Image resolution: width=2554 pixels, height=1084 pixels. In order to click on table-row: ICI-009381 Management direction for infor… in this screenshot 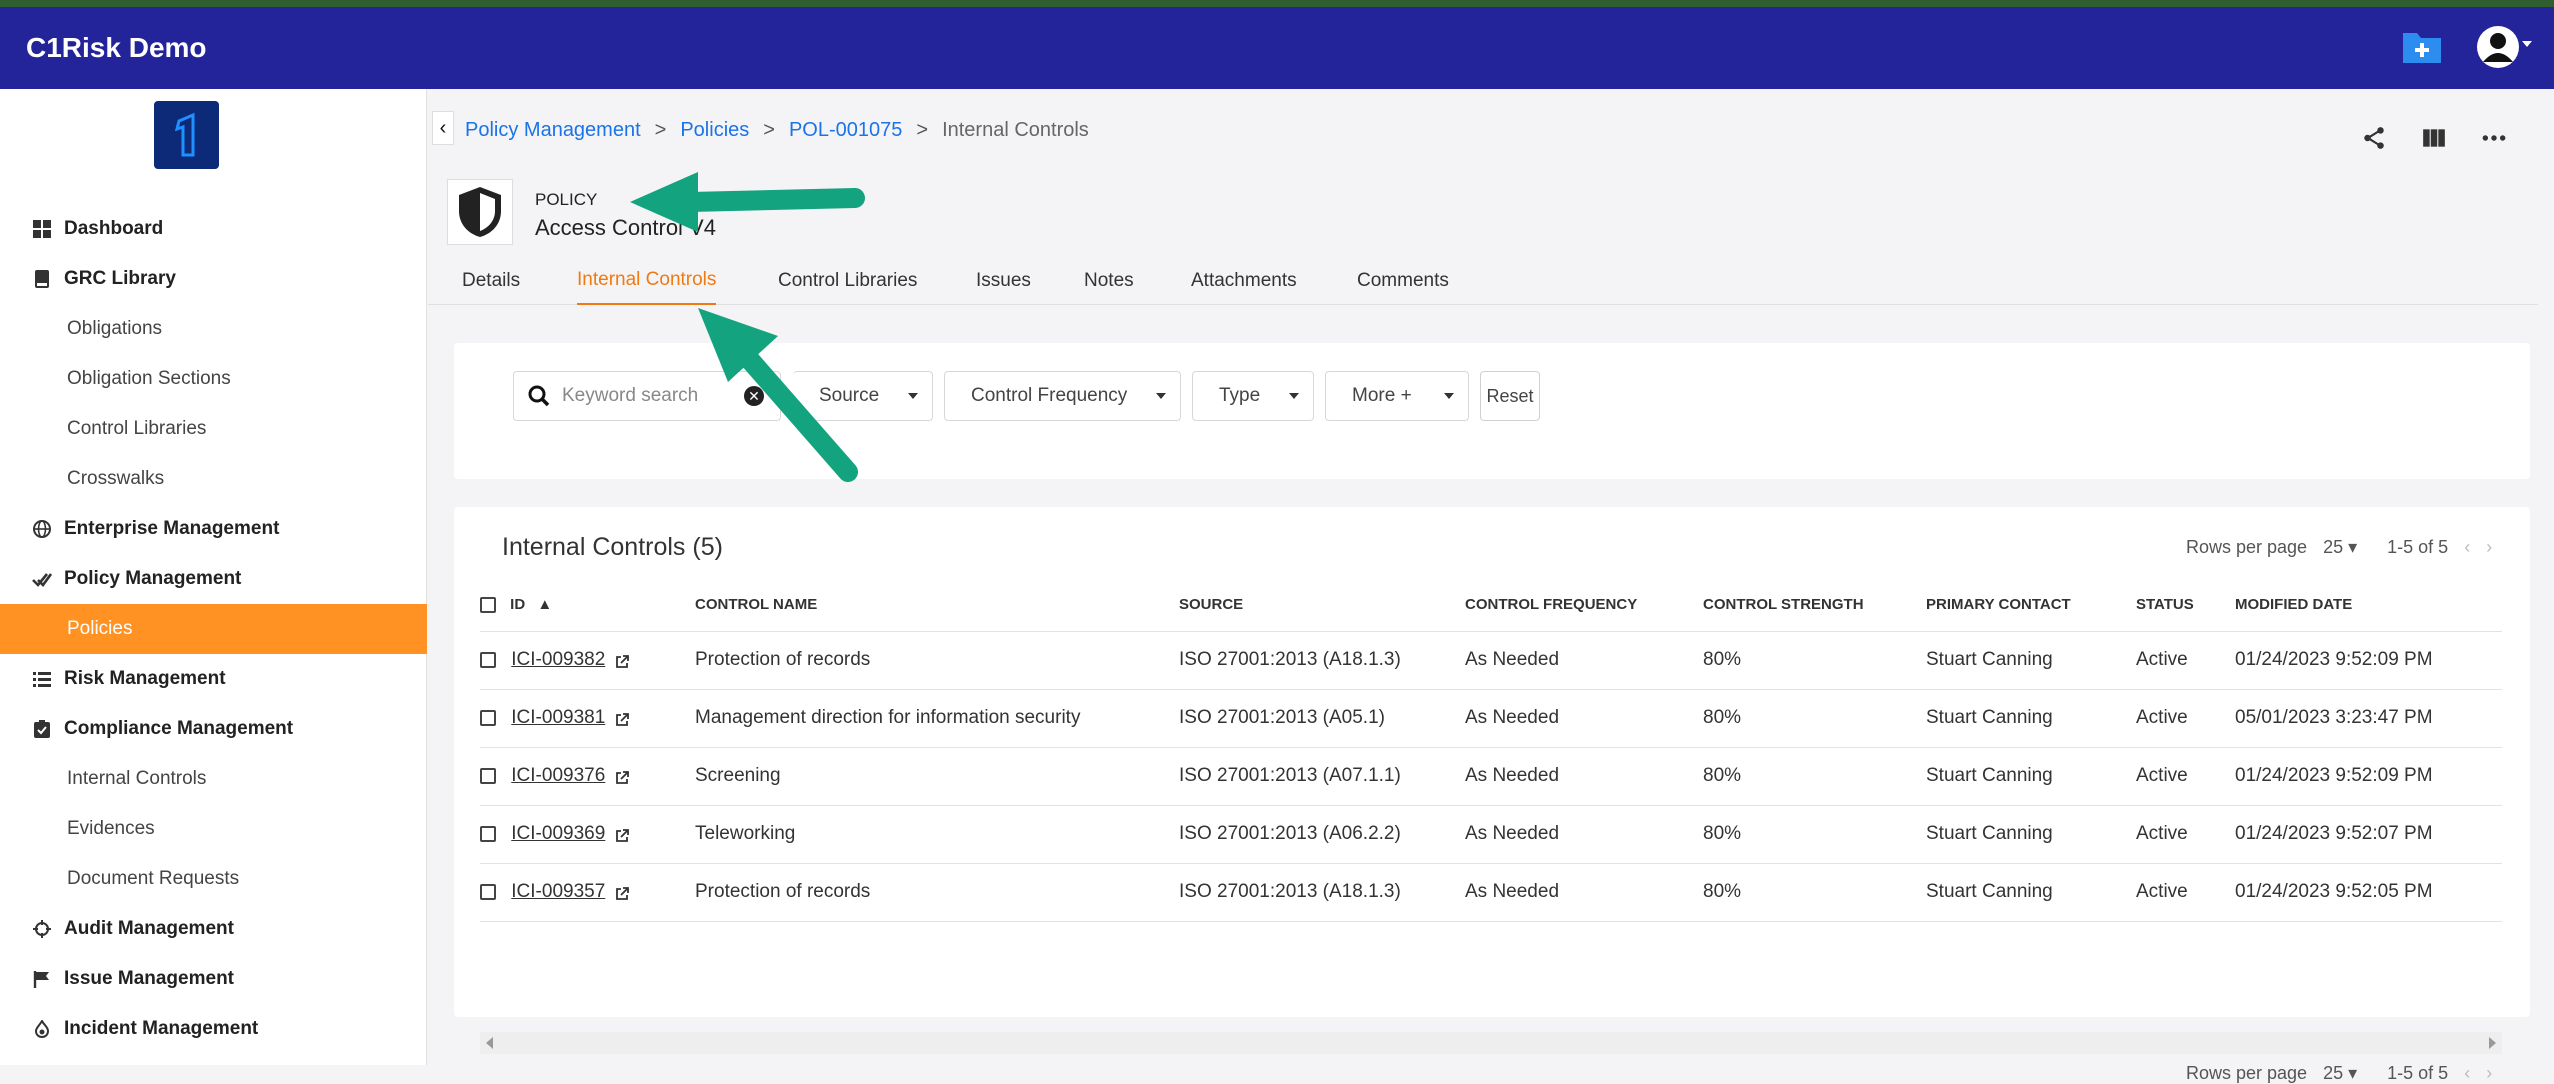, I will do `click(1491, 718)`.